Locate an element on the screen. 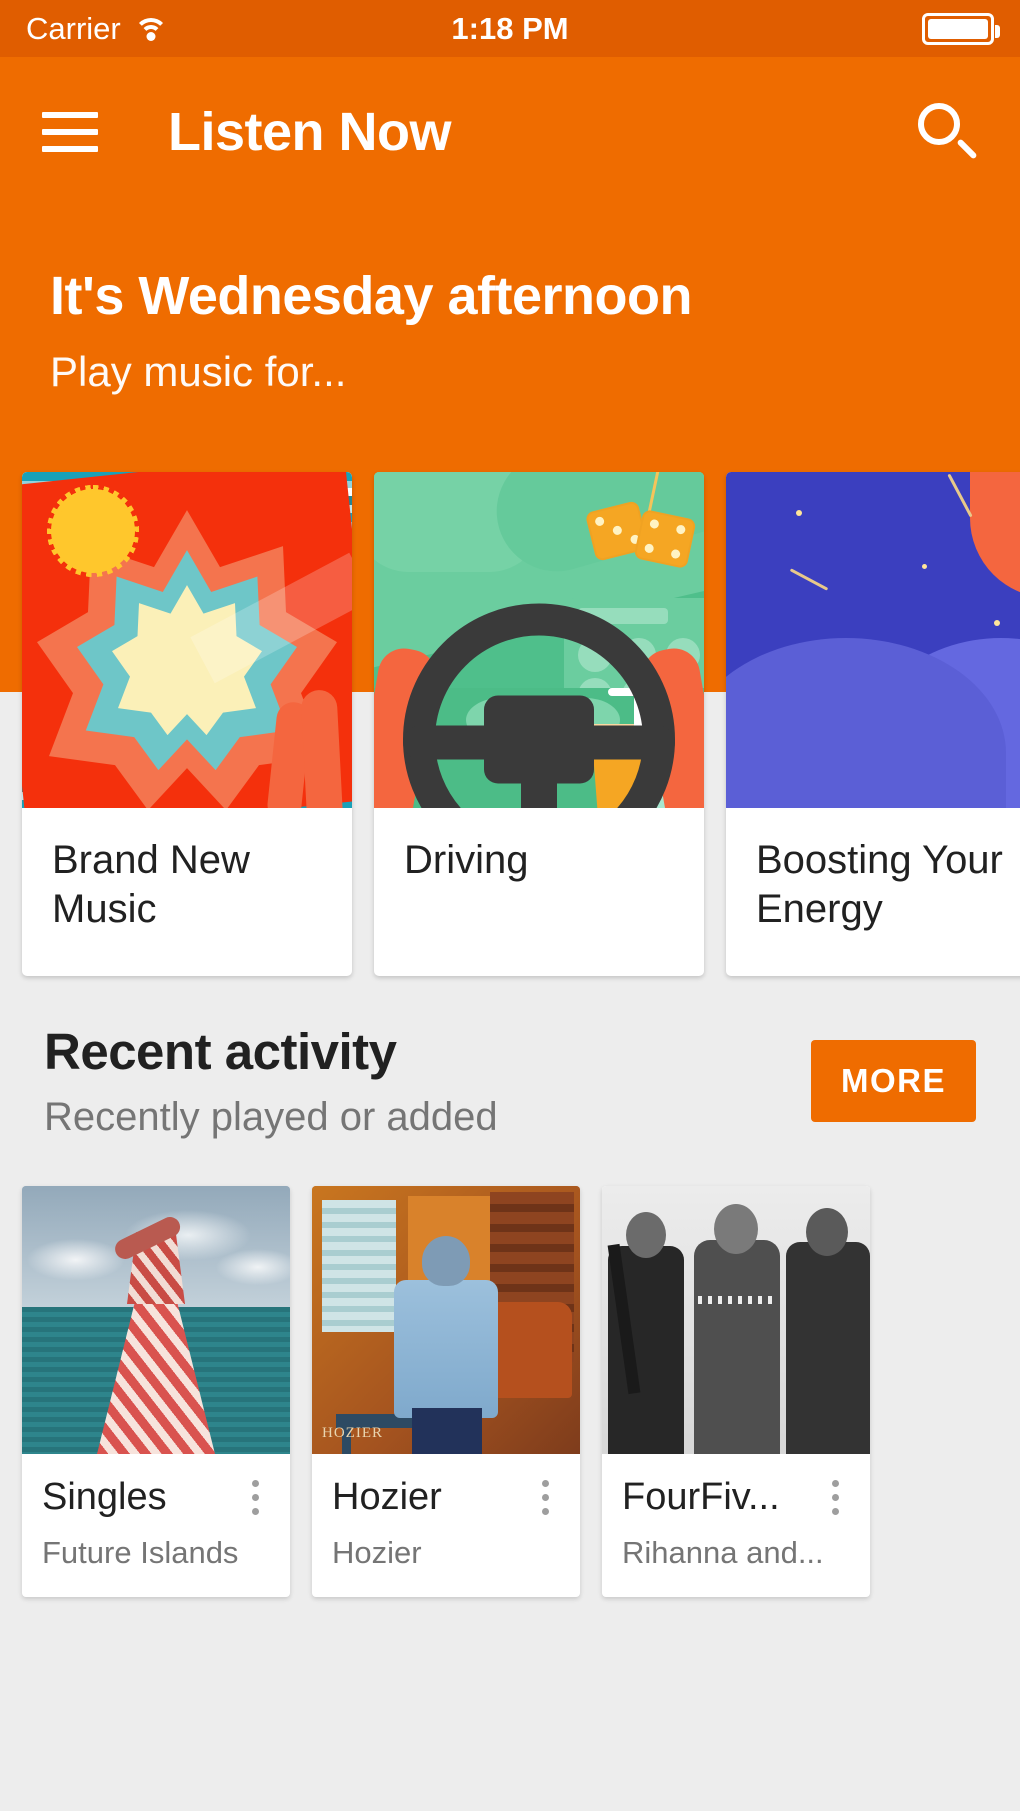 This screenshot has height=1811, width=1020. more-button: MORE is located at coordinates (893, 1081).